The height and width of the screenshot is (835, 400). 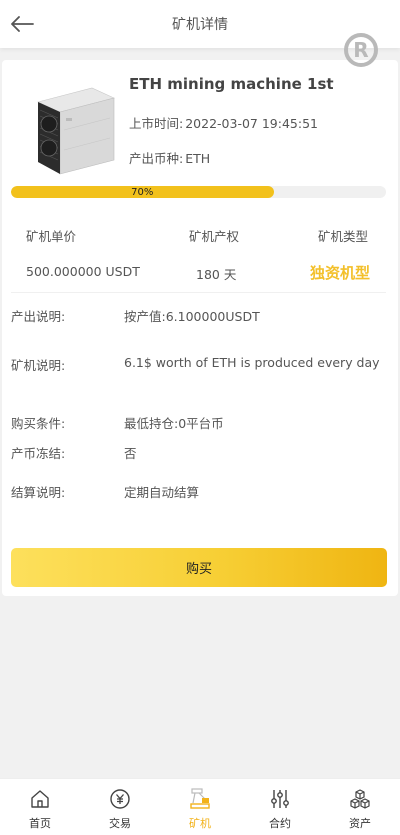 What do you see at coordinates (198, 158) in the screenshot?
I see `output-coin-value: ETH` at bounding box center [198, 158].